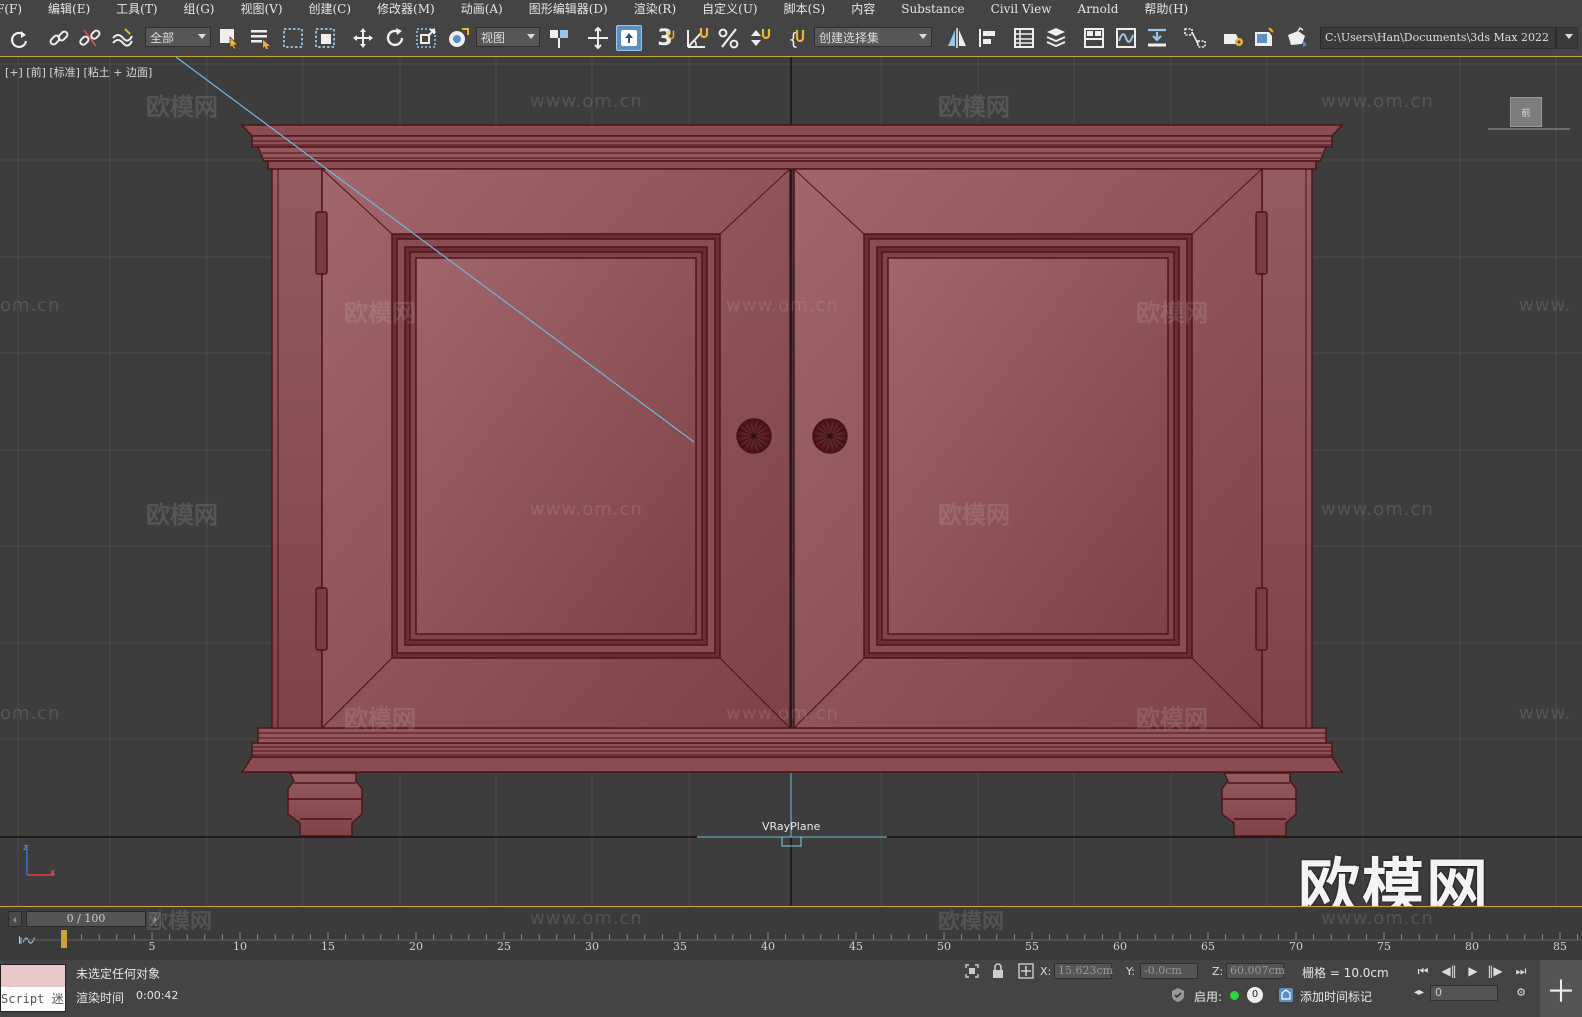 This screenshot has width=1582, height=1017. I want to click on menu-graph-editors: 图形编辑器(D), so click(568, 9).